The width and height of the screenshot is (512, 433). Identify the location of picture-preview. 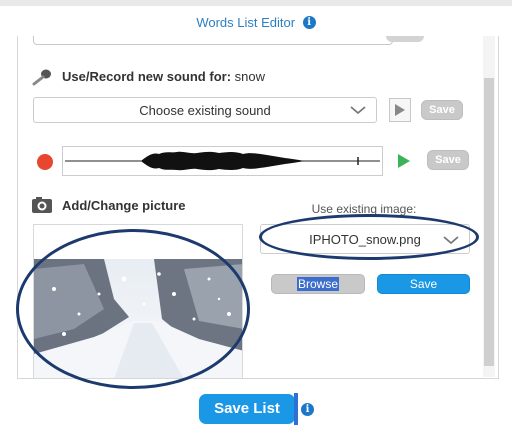
(138, 301).